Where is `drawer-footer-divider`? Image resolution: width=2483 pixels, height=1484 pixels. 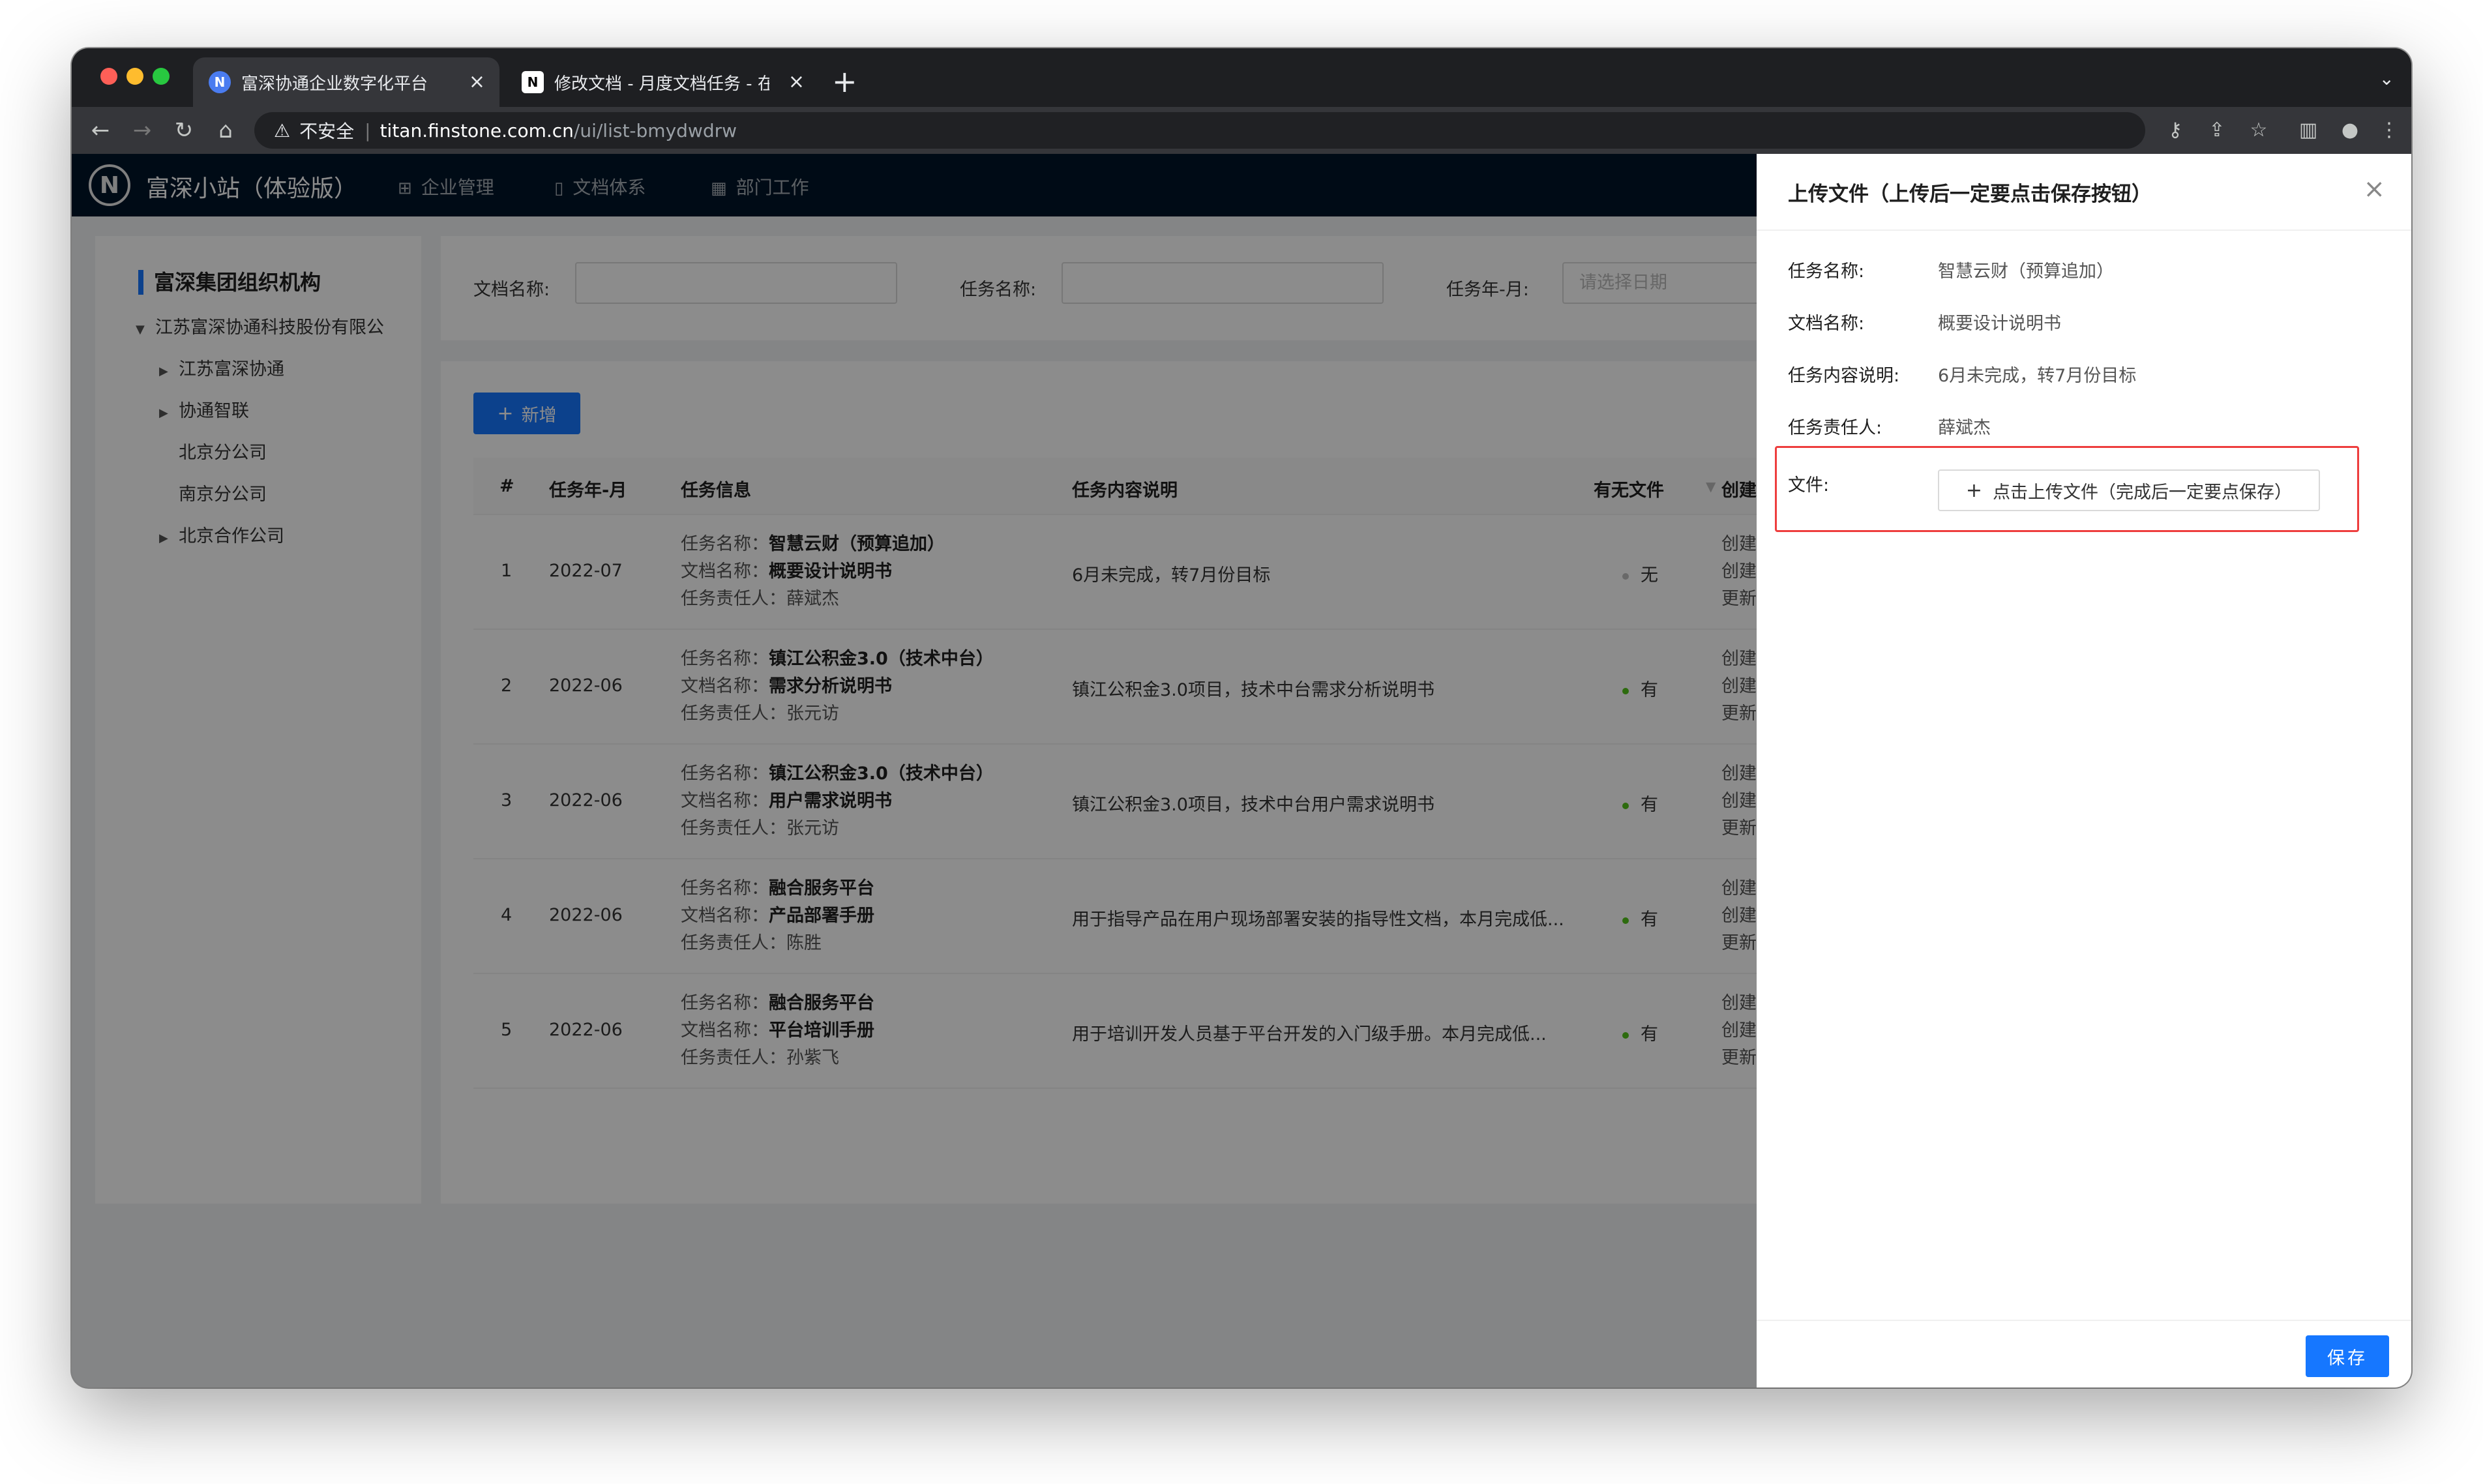
drawer-footer-divider is located at coordinates (2084, 1320).